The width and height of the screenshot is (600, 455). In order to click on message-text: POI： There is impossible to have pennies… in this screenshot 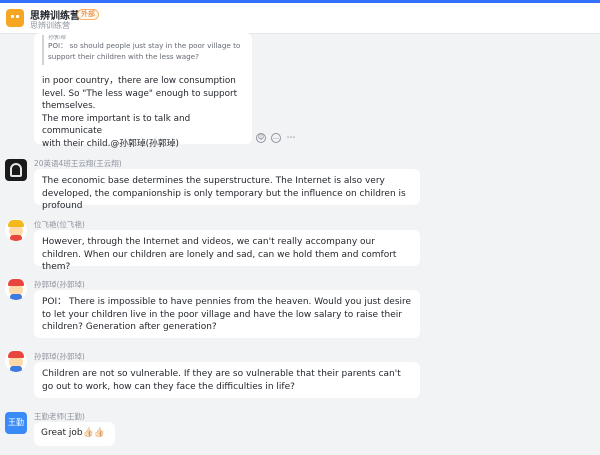, I will do `click(227, 314)`.